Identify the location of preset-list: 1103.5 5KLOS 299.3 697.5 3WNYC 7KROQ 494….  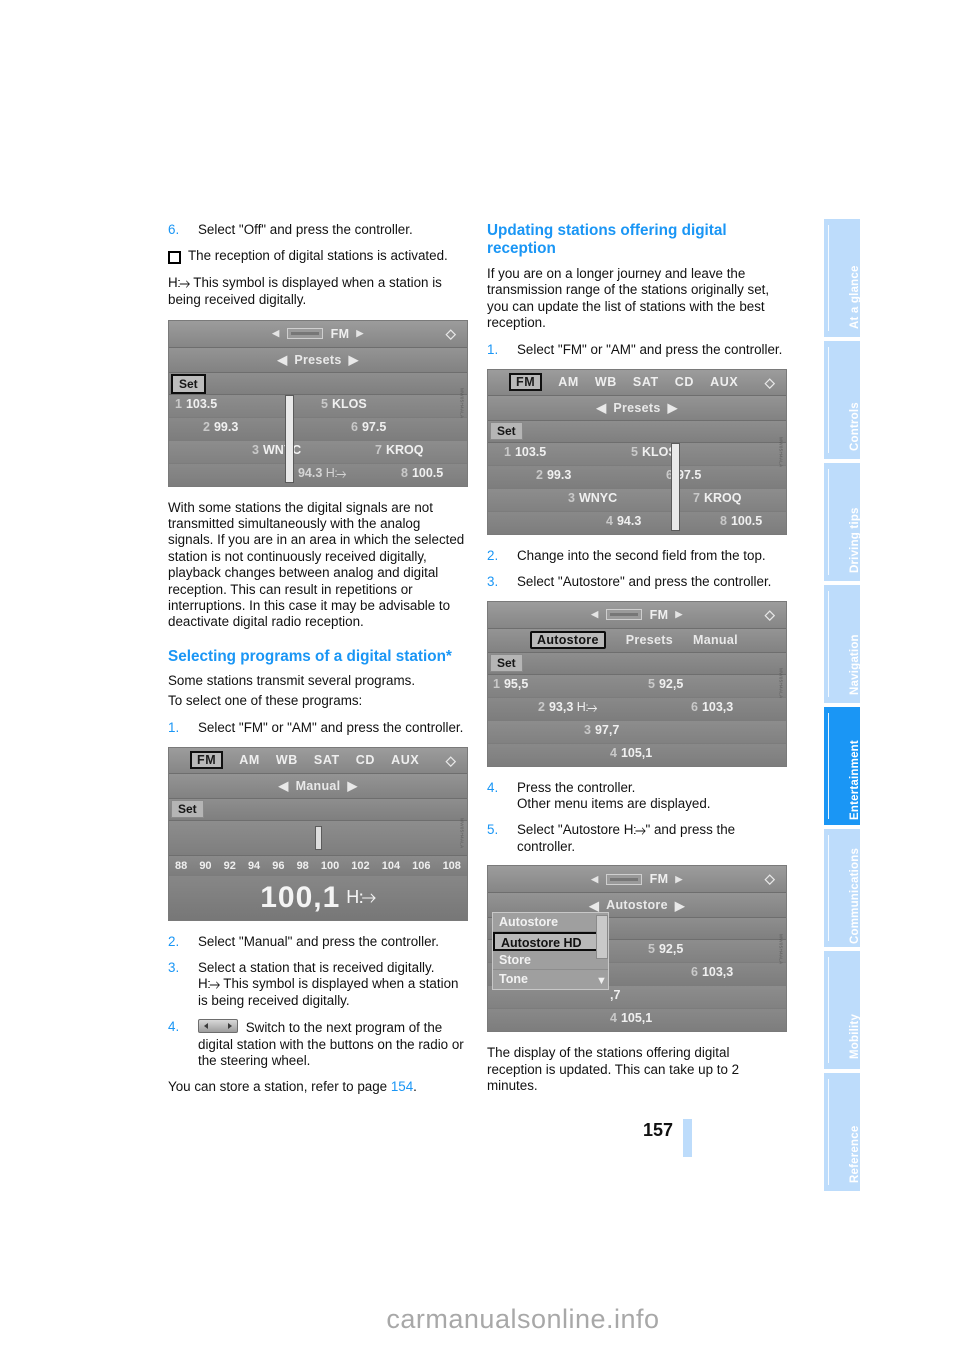
(318, 440).